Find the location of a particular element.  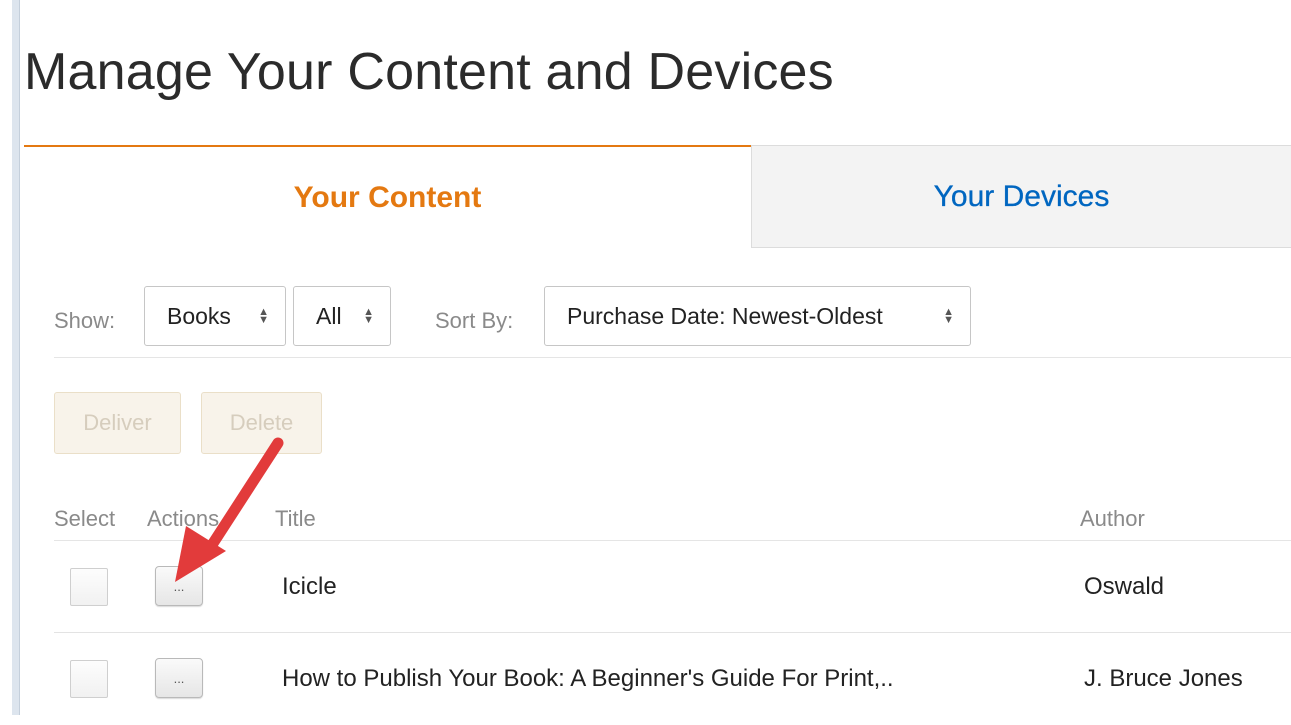

table-row: ... Icicle Oswald is located at coordinates (672, 587).